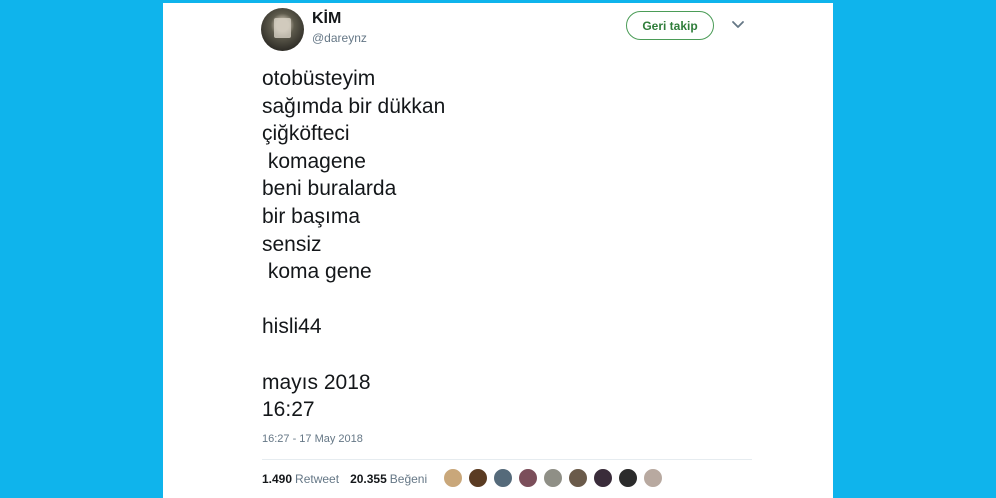  I want to click on tweet-line: komagene, so click(314, 161).